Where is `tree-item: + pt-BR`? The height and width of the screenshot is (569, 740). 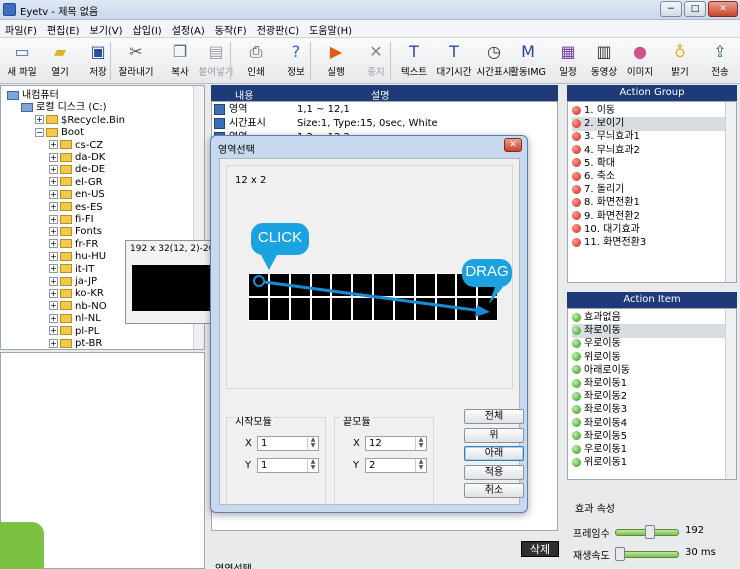 tree-item: + pt-BR is located at coordinates (75, 343).